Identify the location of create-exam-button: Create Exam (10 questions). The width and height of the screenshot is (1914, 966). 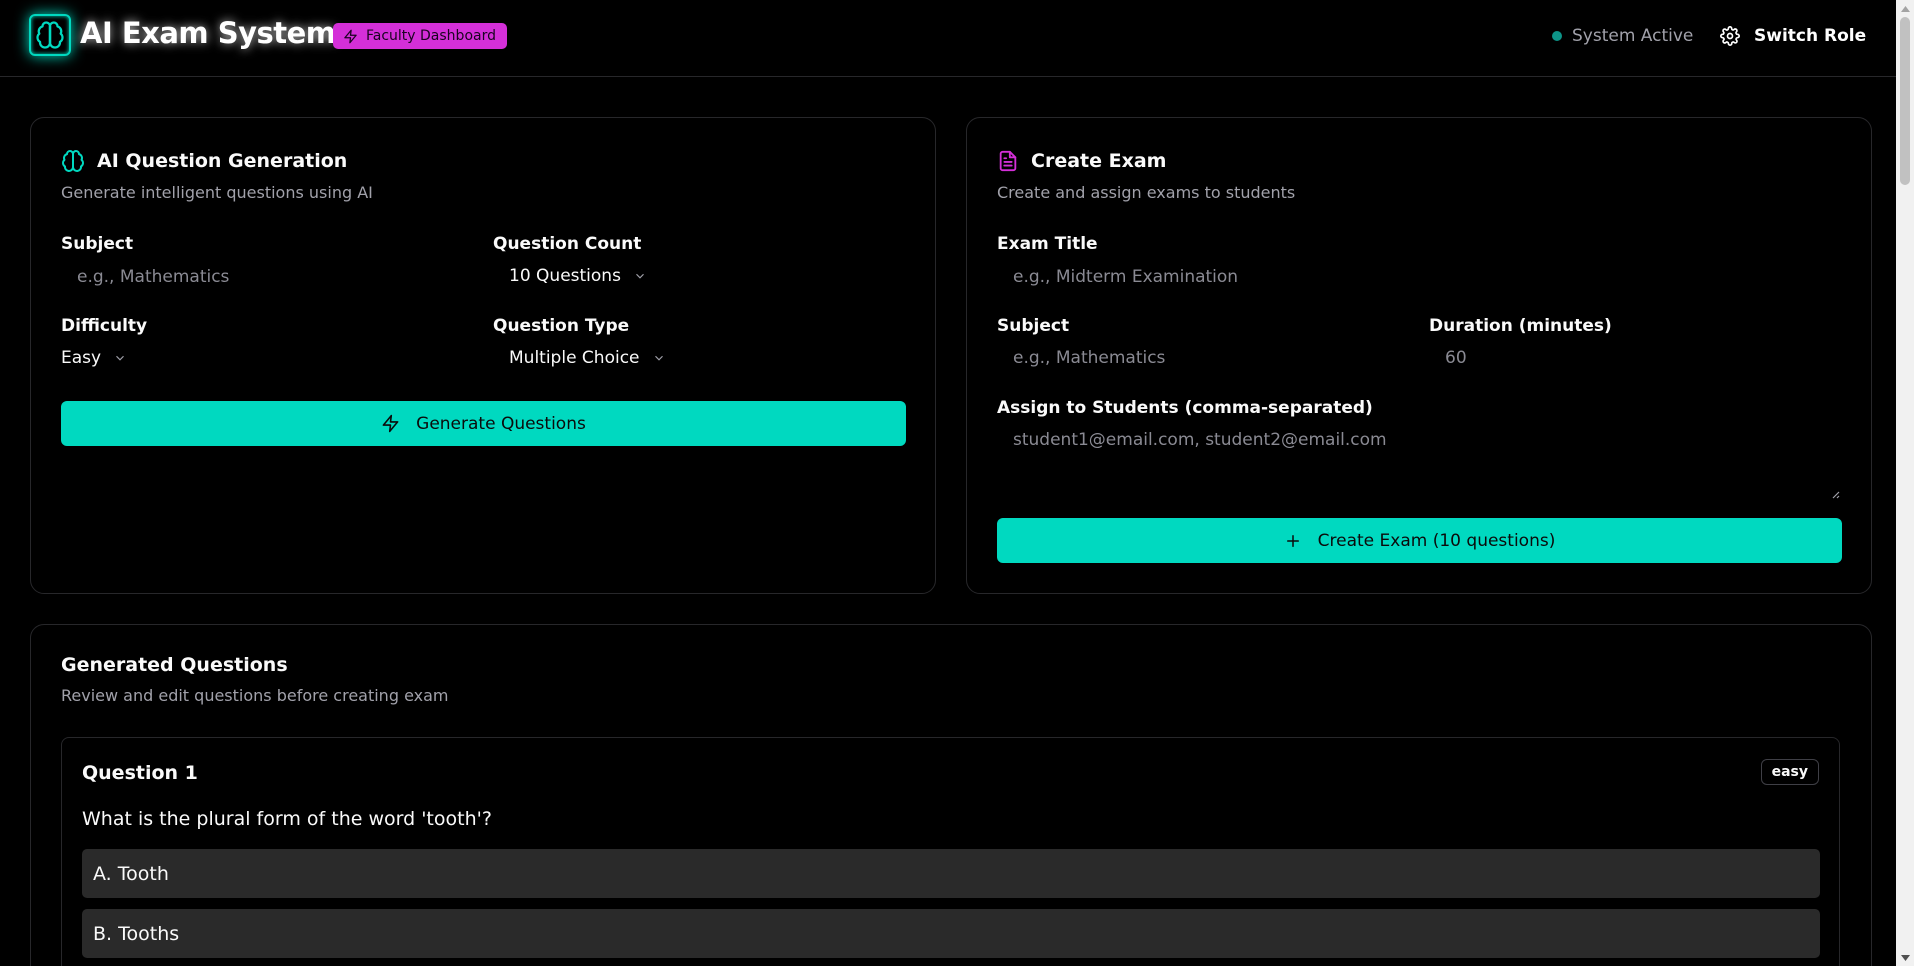
(1419, 540).